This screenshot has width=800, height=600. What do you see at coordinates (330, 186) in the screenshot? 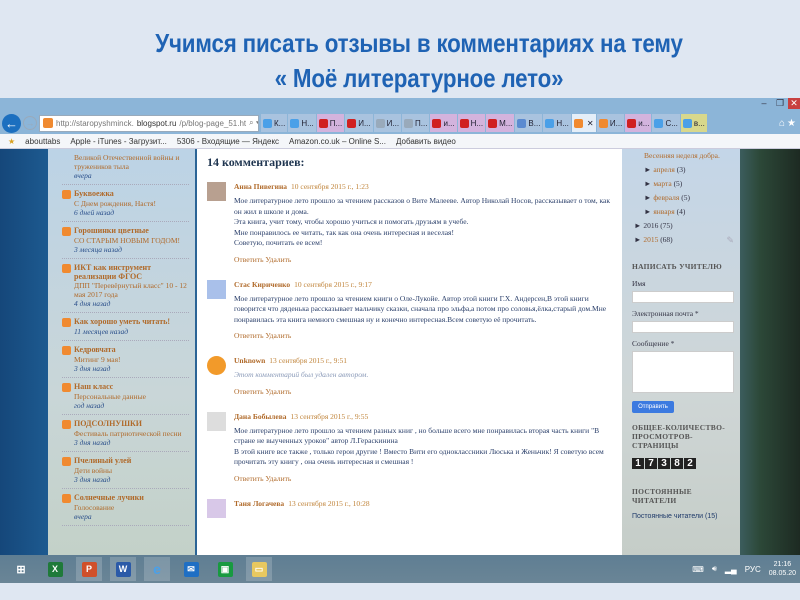
I see `comment-date: 10 сентября 2015 г., 1:23` at bounding box center [330, 186].